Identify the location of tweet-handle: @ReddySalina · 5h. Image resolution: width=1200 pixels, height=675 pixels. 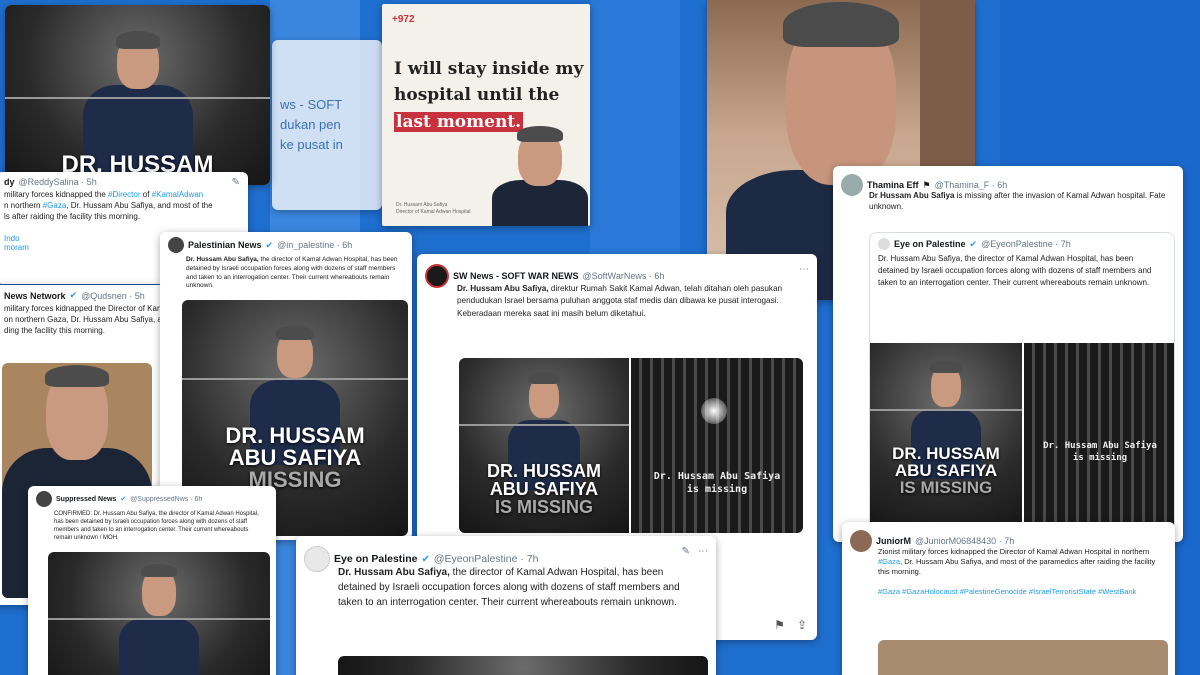
(58, 182).